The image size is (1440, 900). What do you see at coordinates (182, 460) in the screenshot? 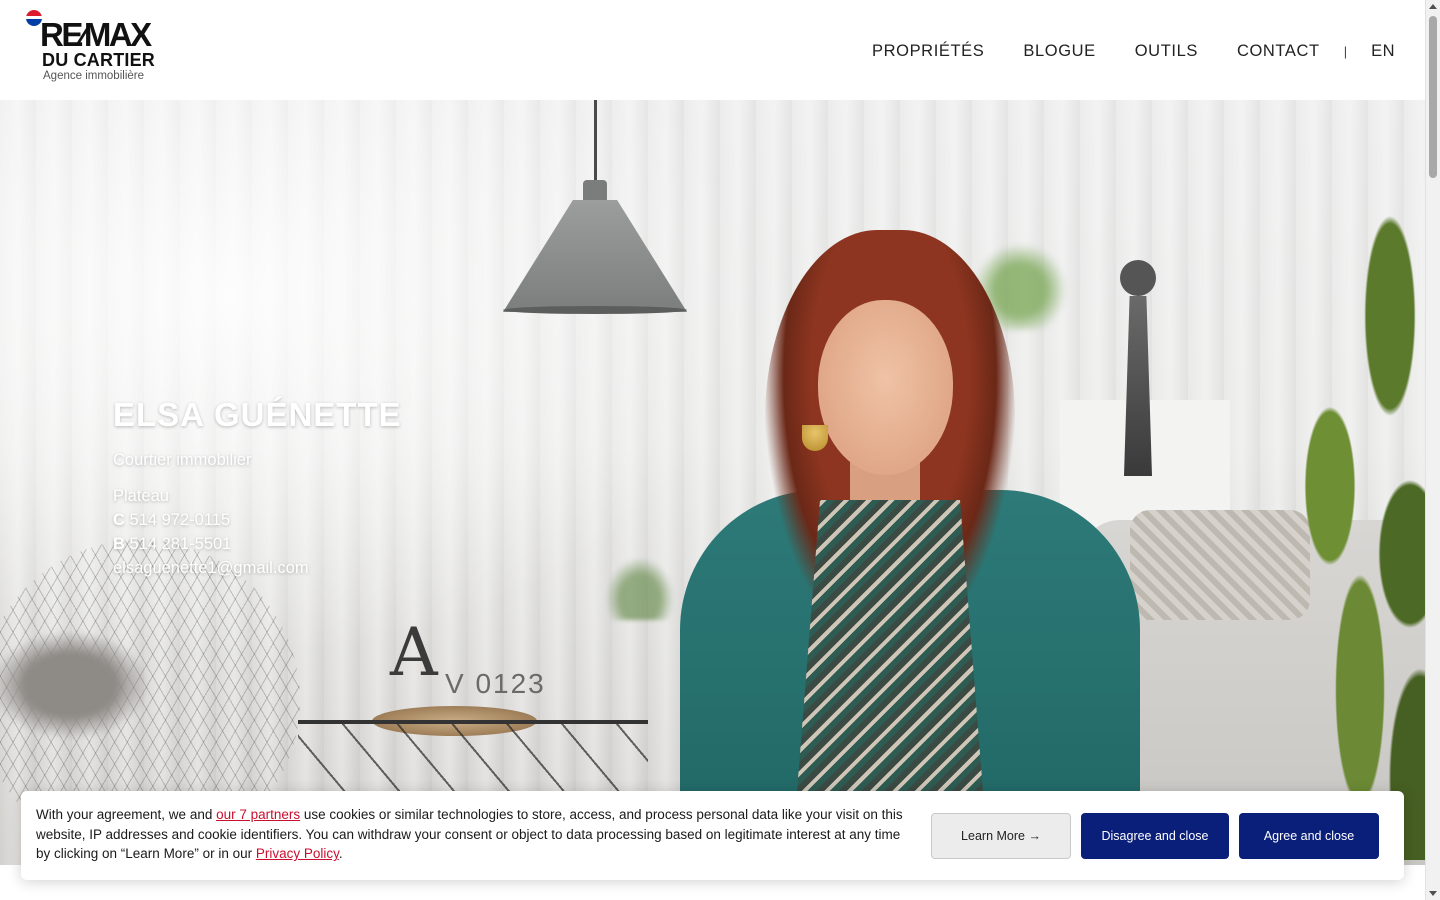
I see `agent-title: Courtier immobilier` at bounding box center [182, 460].